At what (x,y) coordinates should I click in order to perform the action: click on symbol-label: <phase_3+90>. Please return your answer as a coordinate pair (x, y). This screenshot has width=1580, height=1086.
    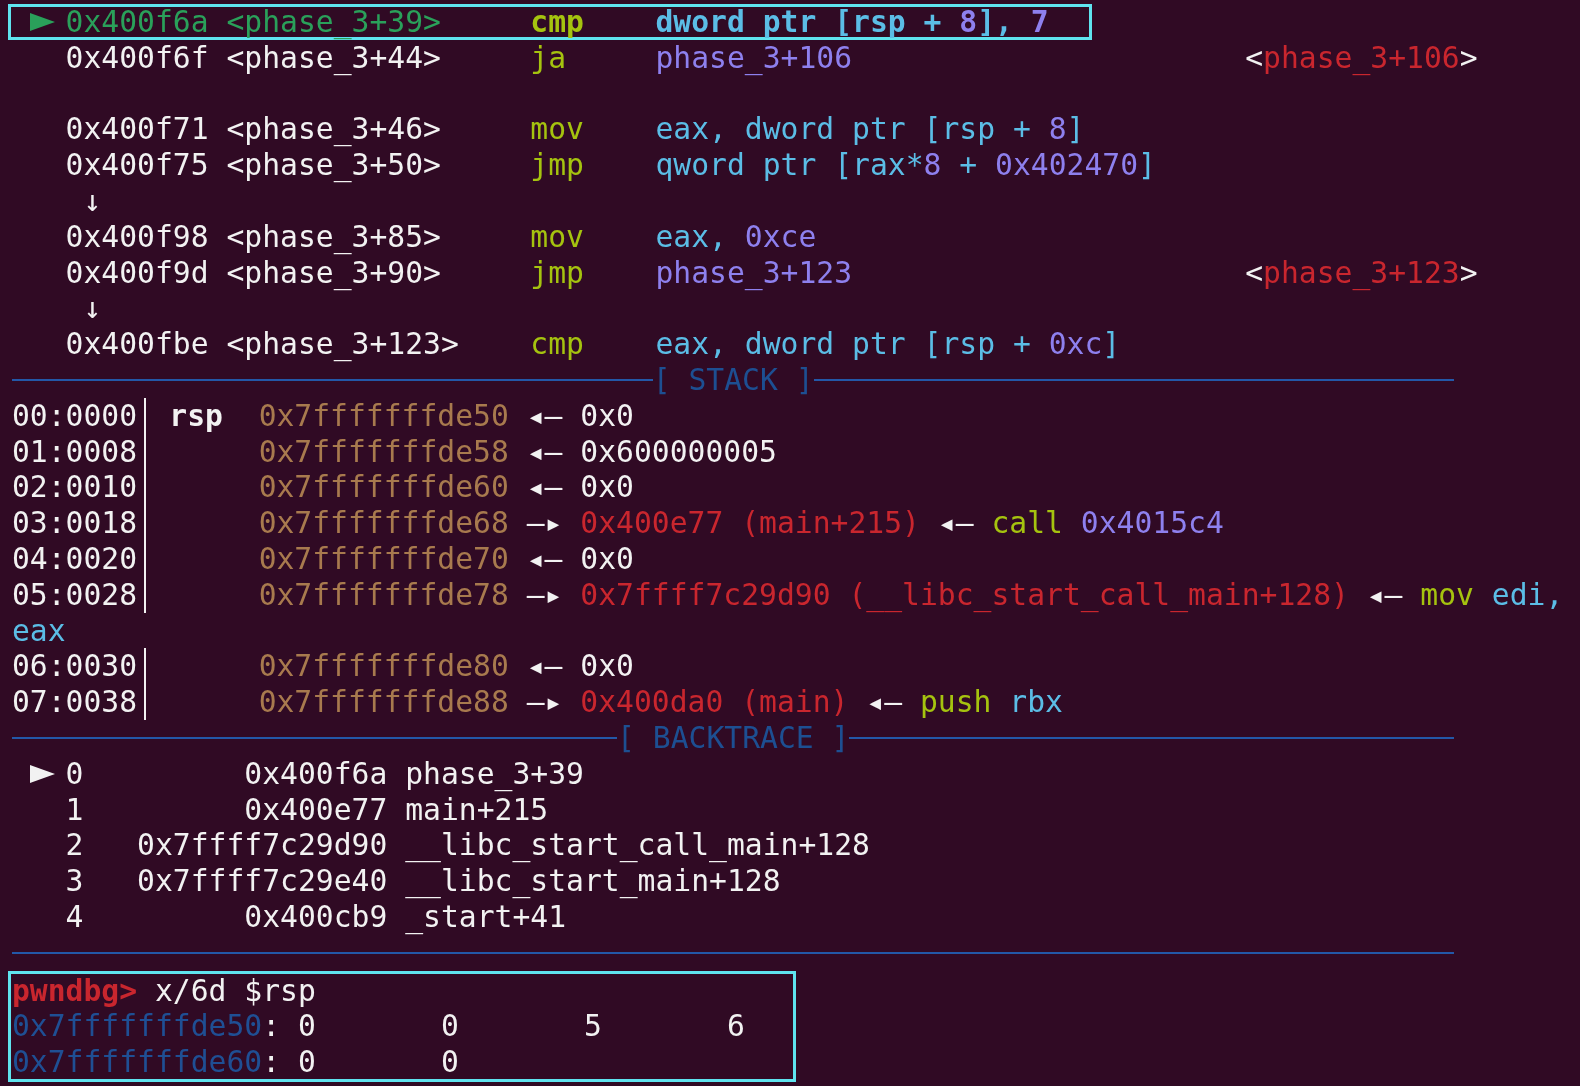
    Looking at the image, I should click on (333, 272).